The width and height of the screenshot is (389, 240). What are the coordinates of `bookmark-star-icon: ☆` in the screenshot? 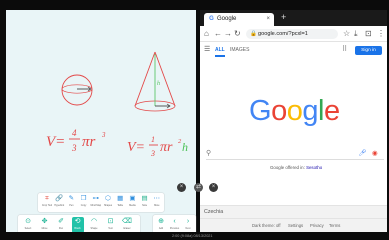 It's located at (346, 34).